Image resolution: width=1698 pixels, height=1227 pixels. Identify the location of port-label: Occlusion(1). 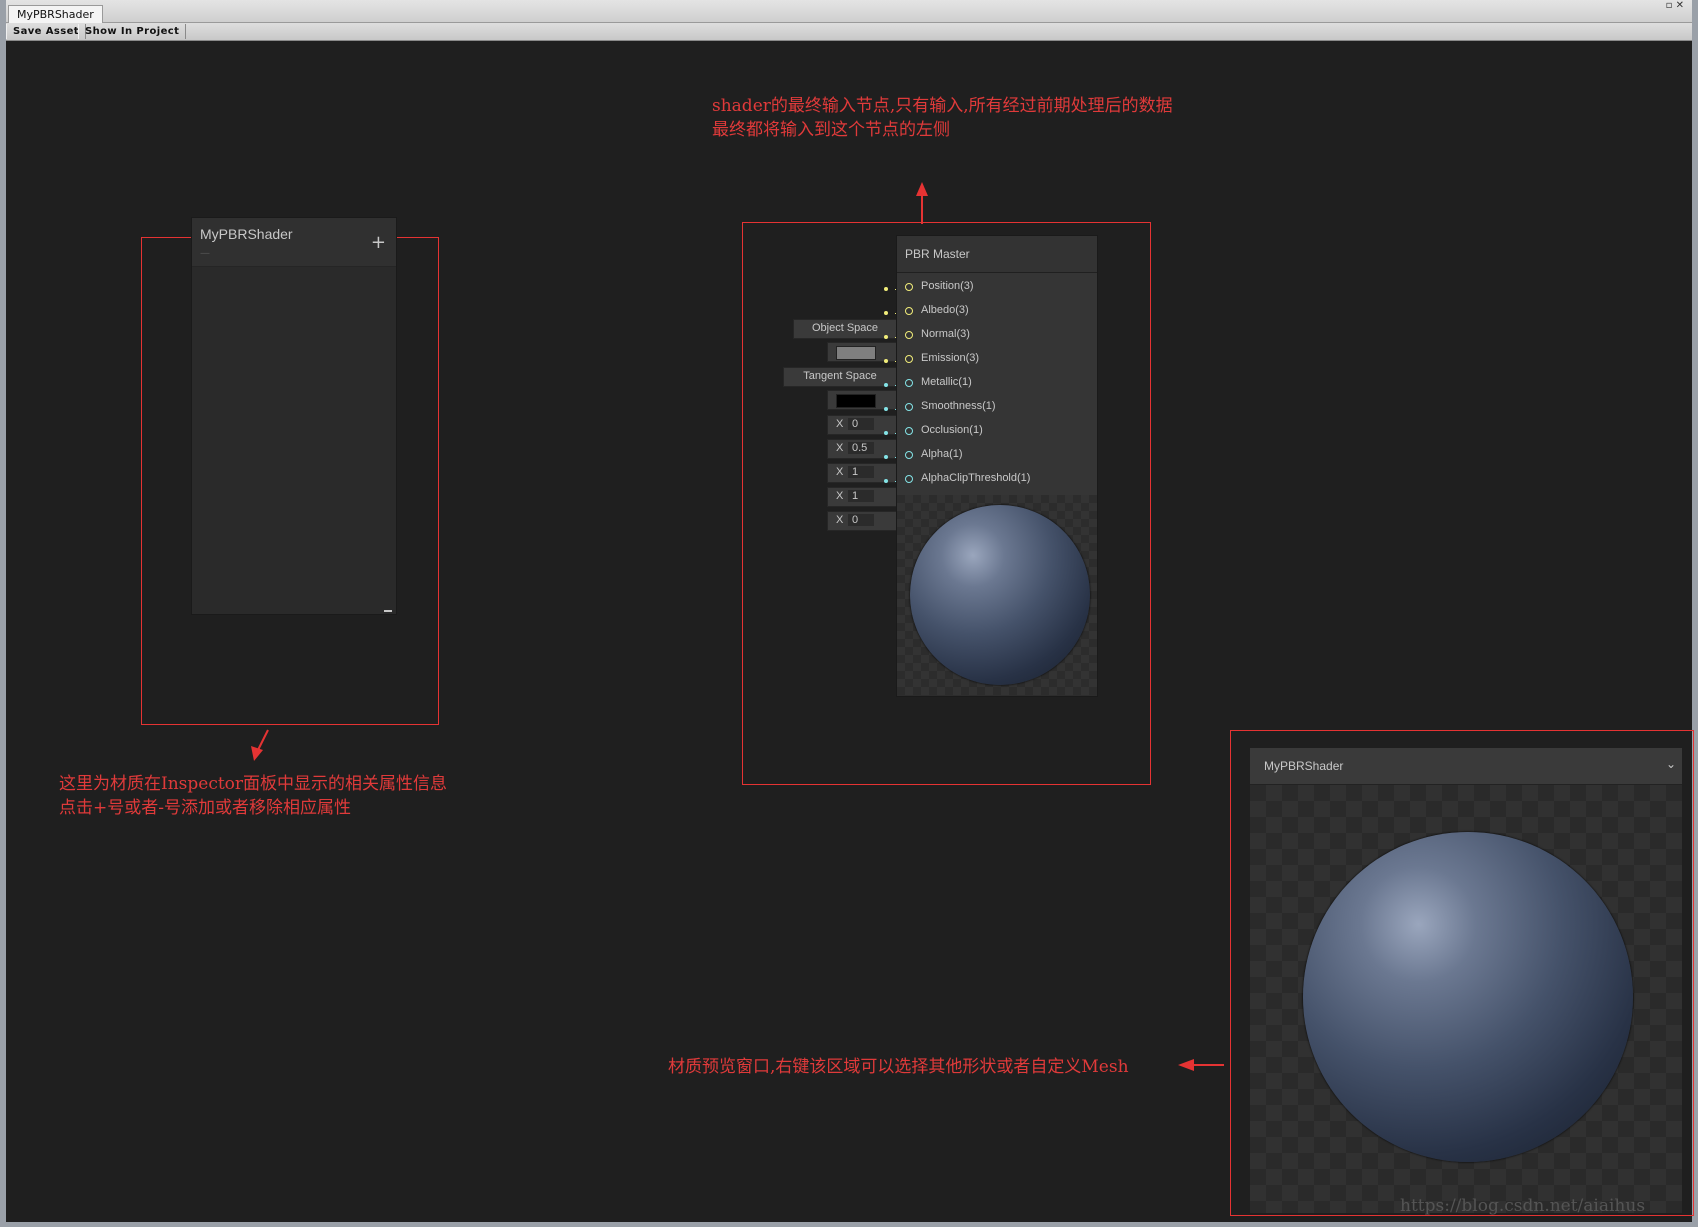
(952, 430).